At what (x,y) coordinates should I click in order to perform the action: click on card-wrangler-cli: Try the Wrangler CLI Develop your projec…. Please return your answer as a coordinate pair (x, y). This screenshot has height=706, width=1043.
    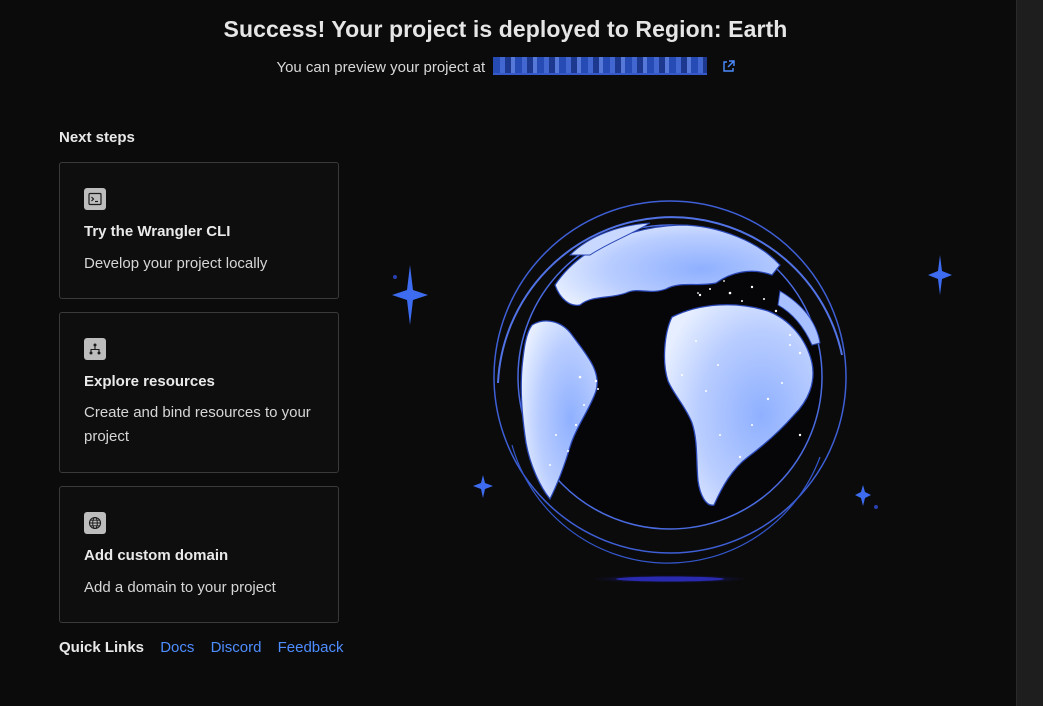
    Looking at the image, I should click on (199, 230).